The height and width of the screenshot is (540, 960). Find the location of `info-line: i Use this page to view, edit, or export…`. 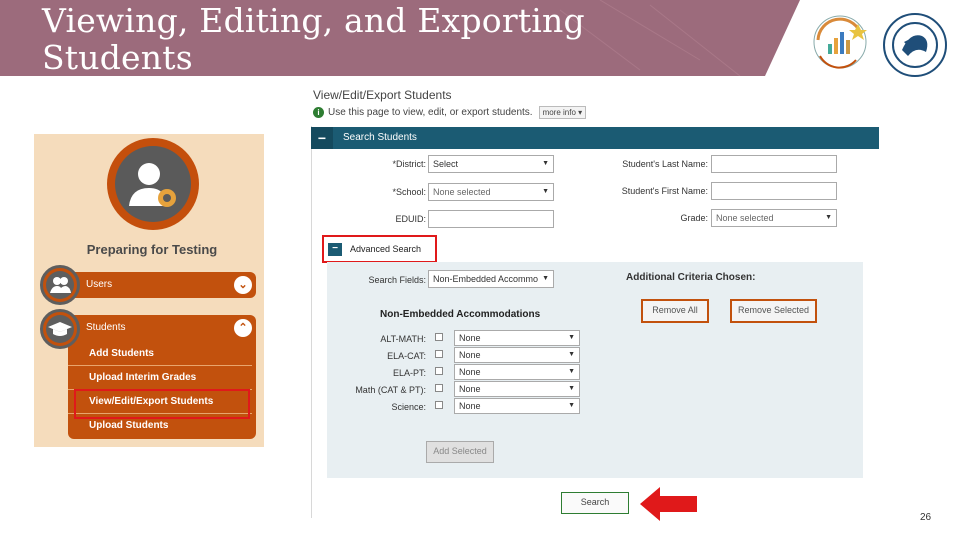

info-line: i Use this page to view, edit, or export… is located at coordinates (450, 112).